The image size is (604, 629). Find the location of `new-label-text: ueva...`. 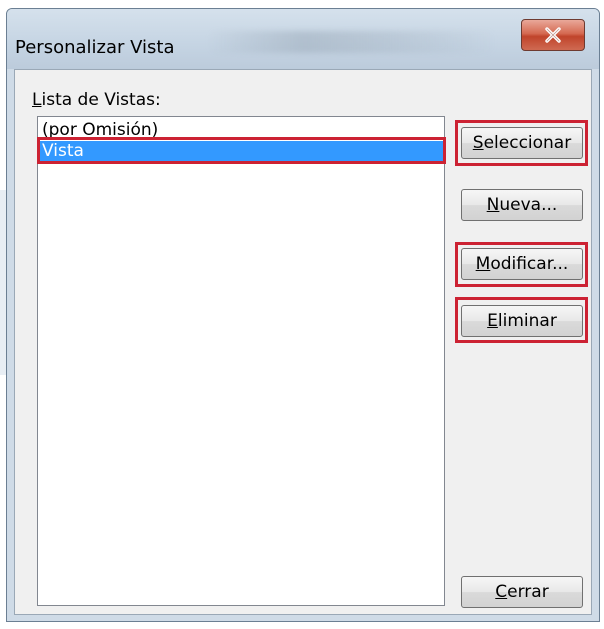

new-label-text: ueva... is located at coordinates (528, 205).